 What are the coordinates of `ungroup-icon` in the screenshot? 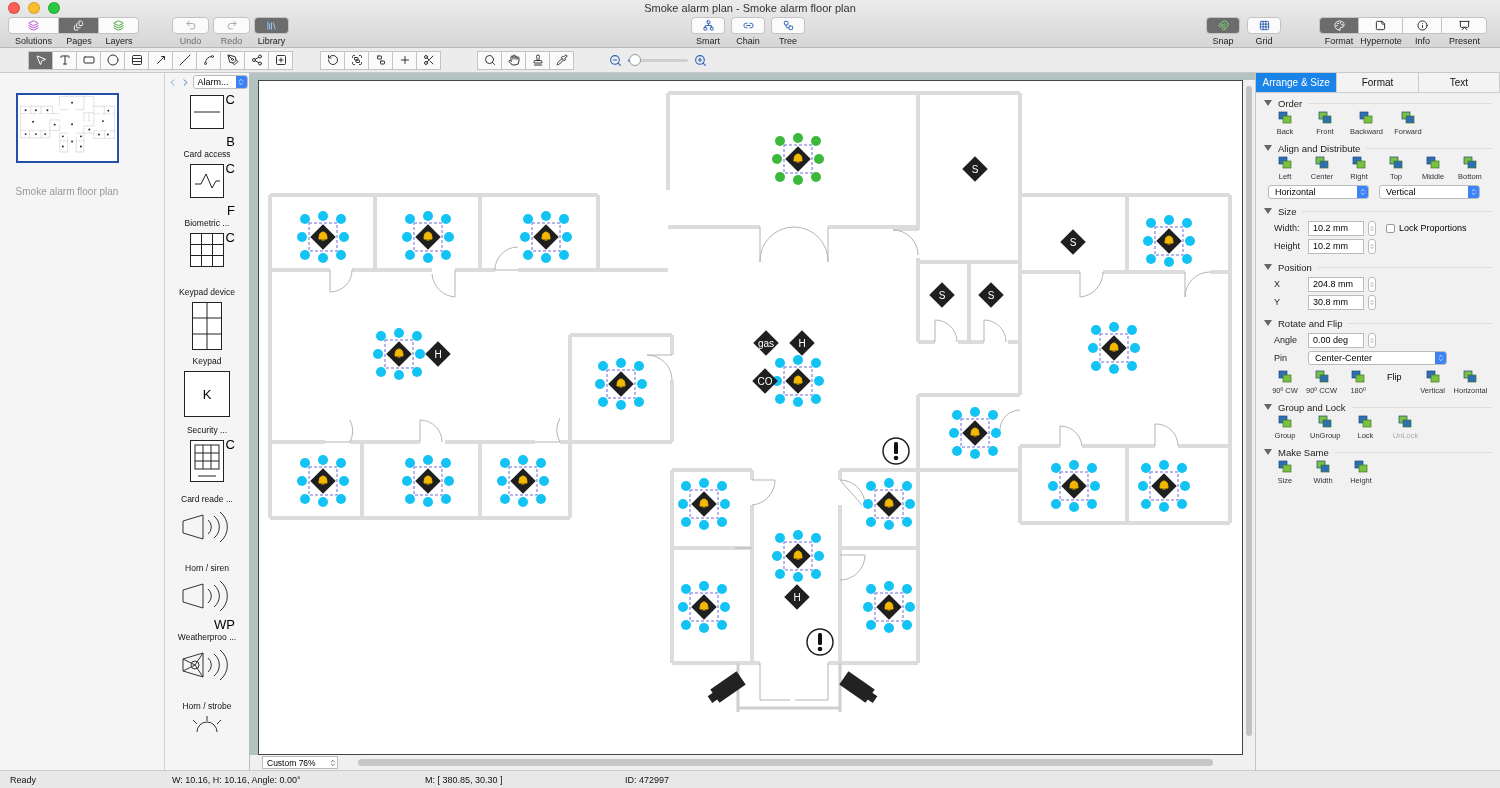 It's located at (380, 60).